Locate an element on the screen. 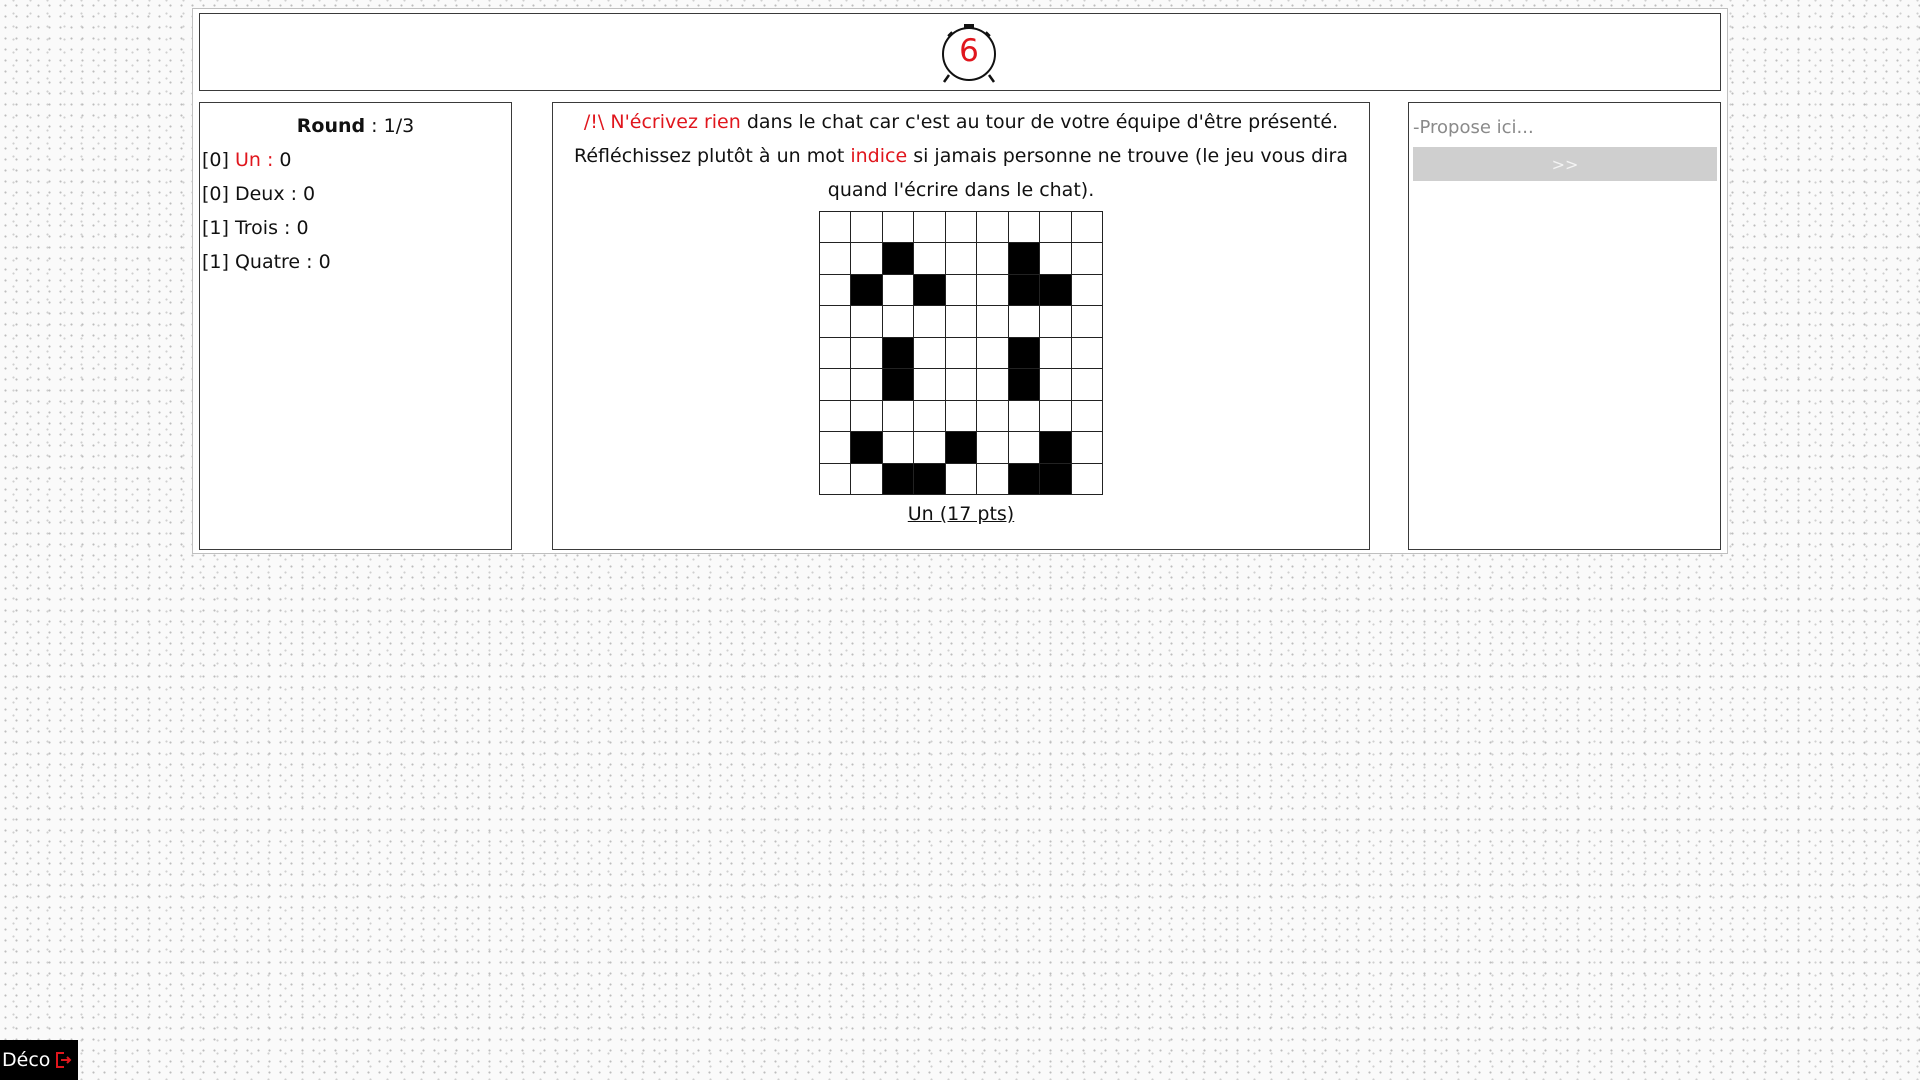  drawer-team-link: Un (17 pts) is located at coordinates (961, 514).